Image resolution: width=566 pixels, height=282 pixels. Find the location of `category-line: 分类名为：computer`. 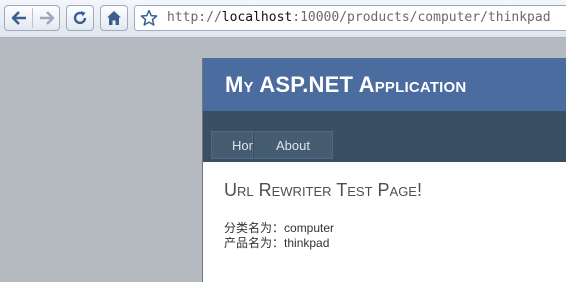

category-line: 分类名为：computer is located at coordinates (323, 228).